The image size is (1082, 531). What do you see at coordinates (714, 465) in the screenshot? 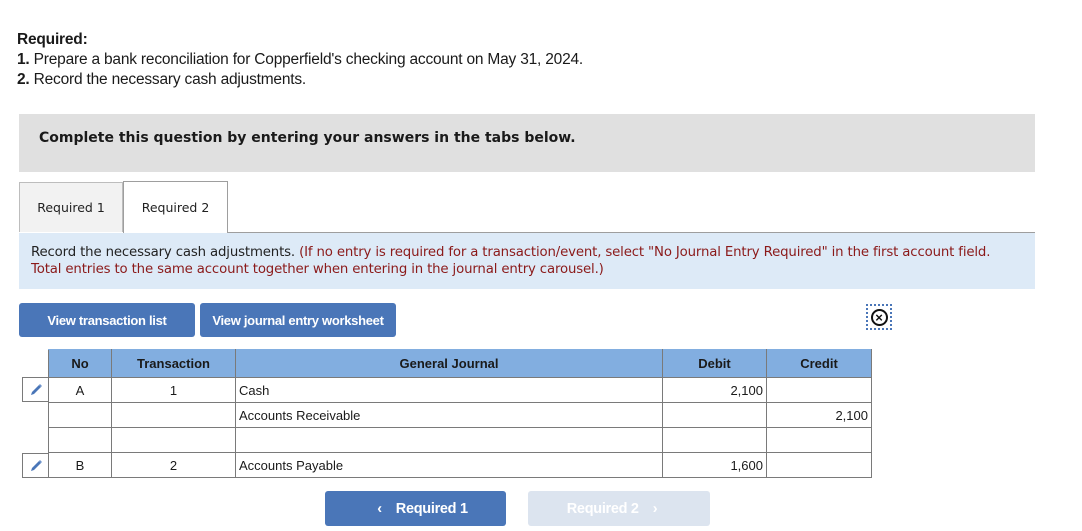
I see `cell-debit: 1,600` at bounding box center [714, 465].